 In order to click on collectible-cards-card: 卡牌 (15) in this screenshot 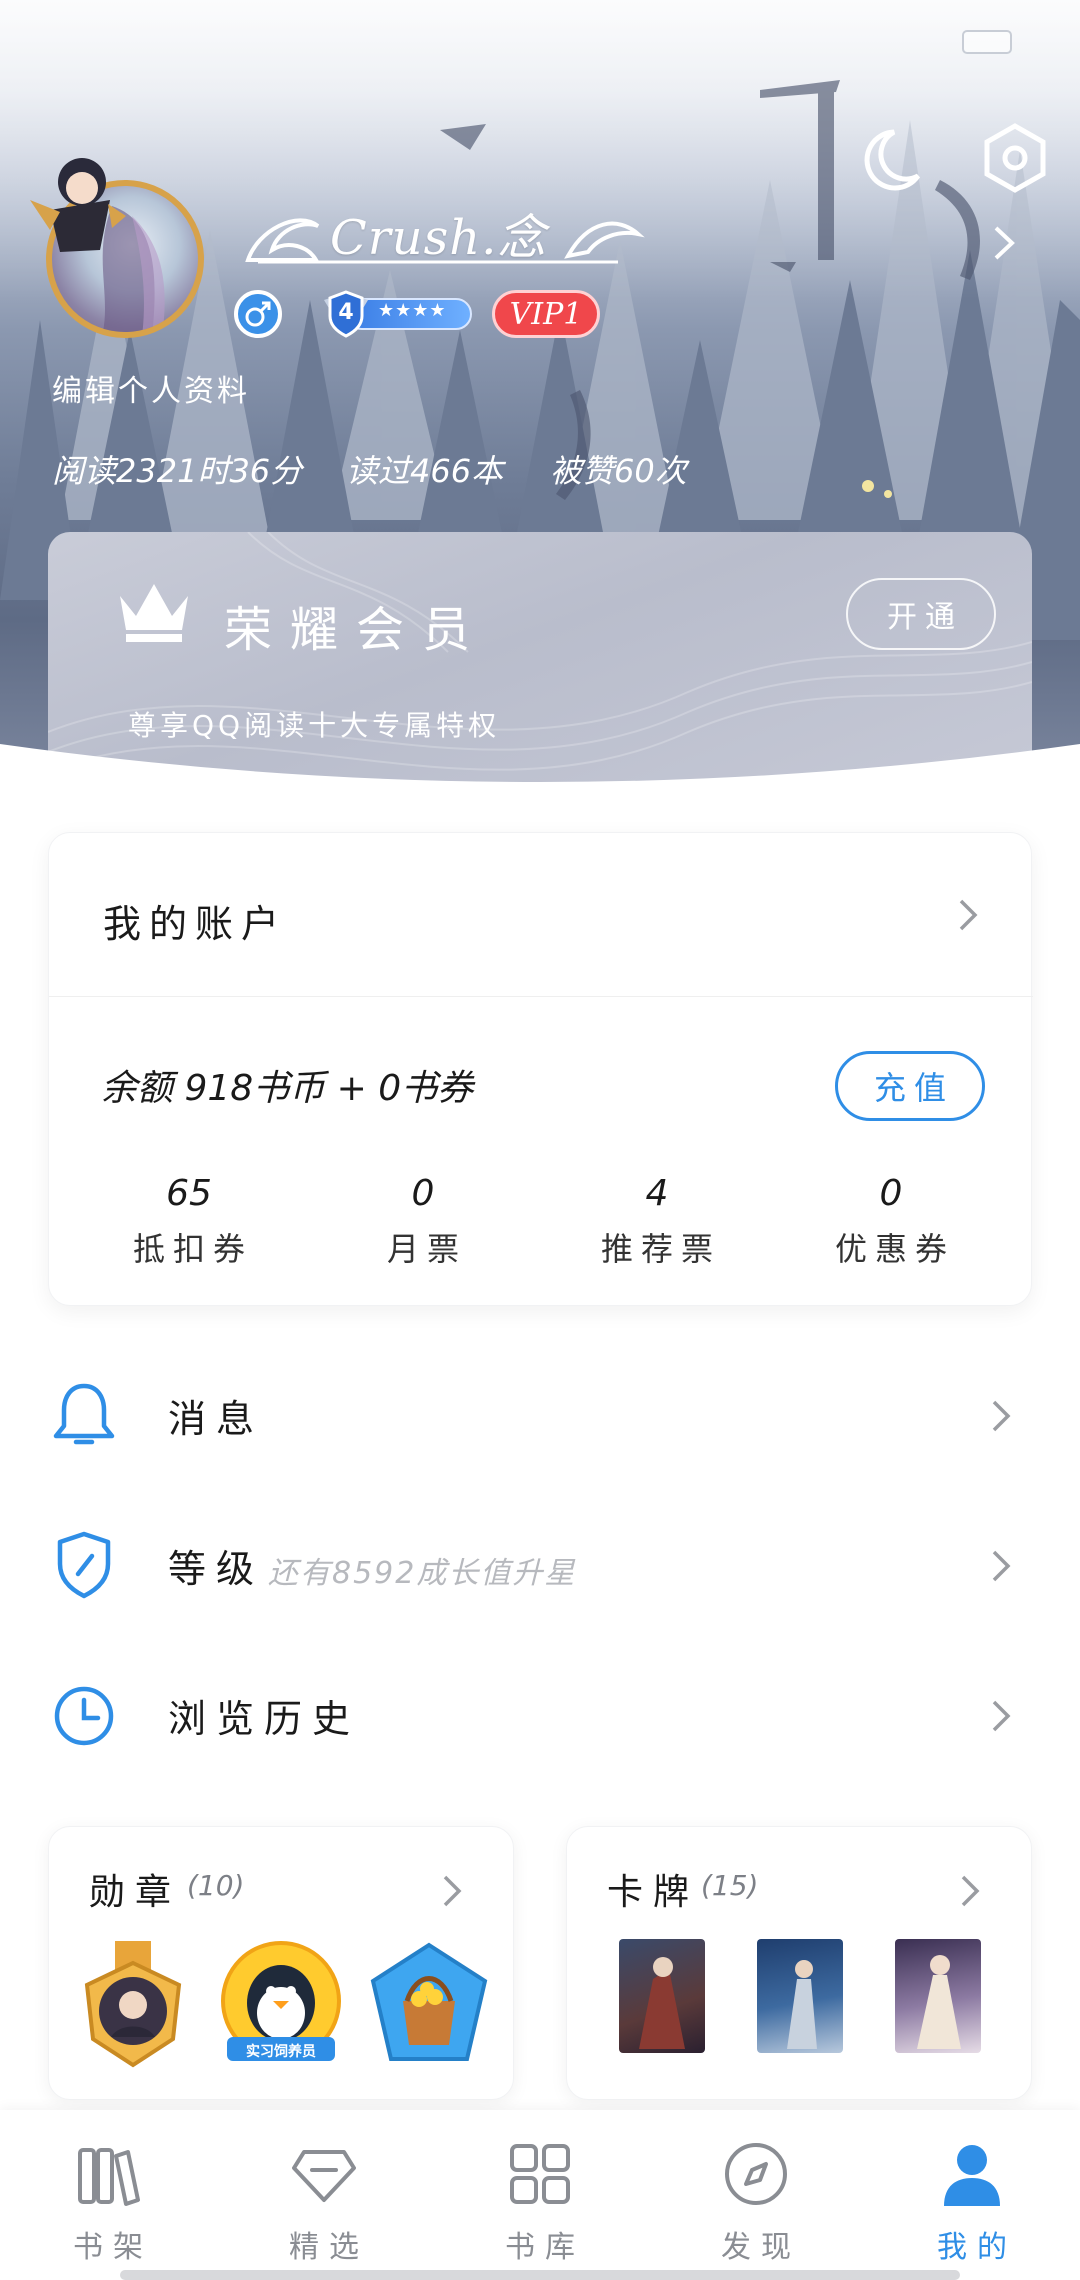, I will do `click(799, 1963)`.